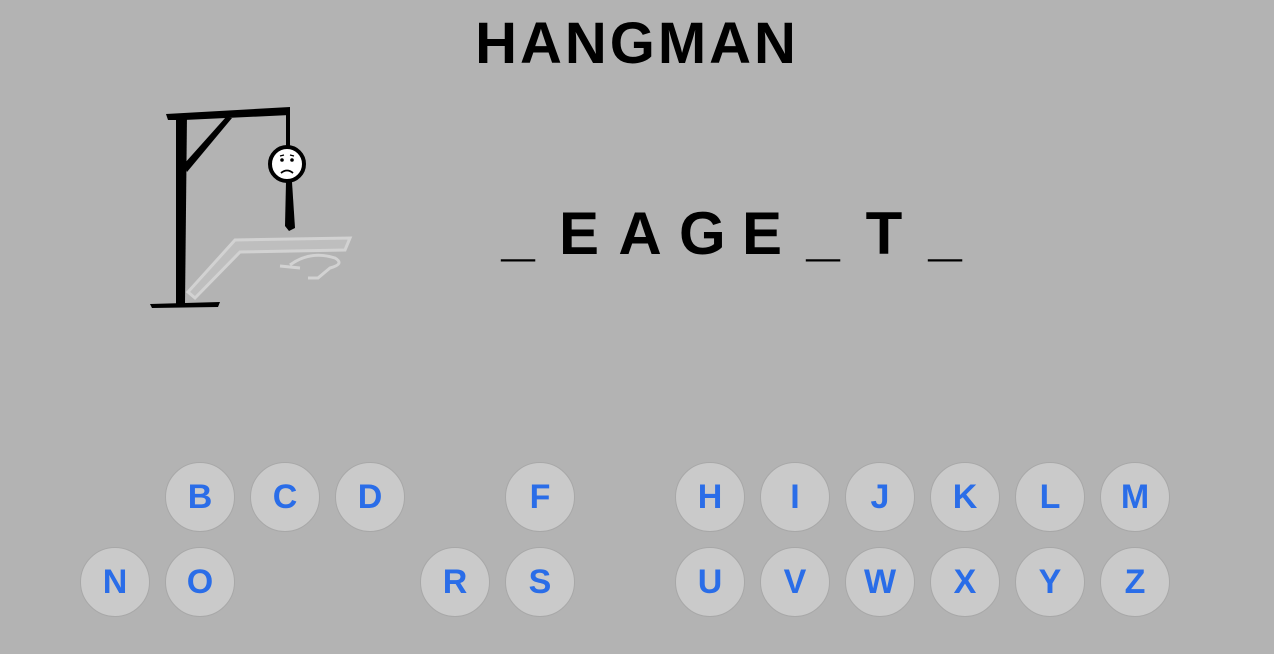 This screenshot has height=654, width=1274. I want to click on trapdoor, so click(269, 268).